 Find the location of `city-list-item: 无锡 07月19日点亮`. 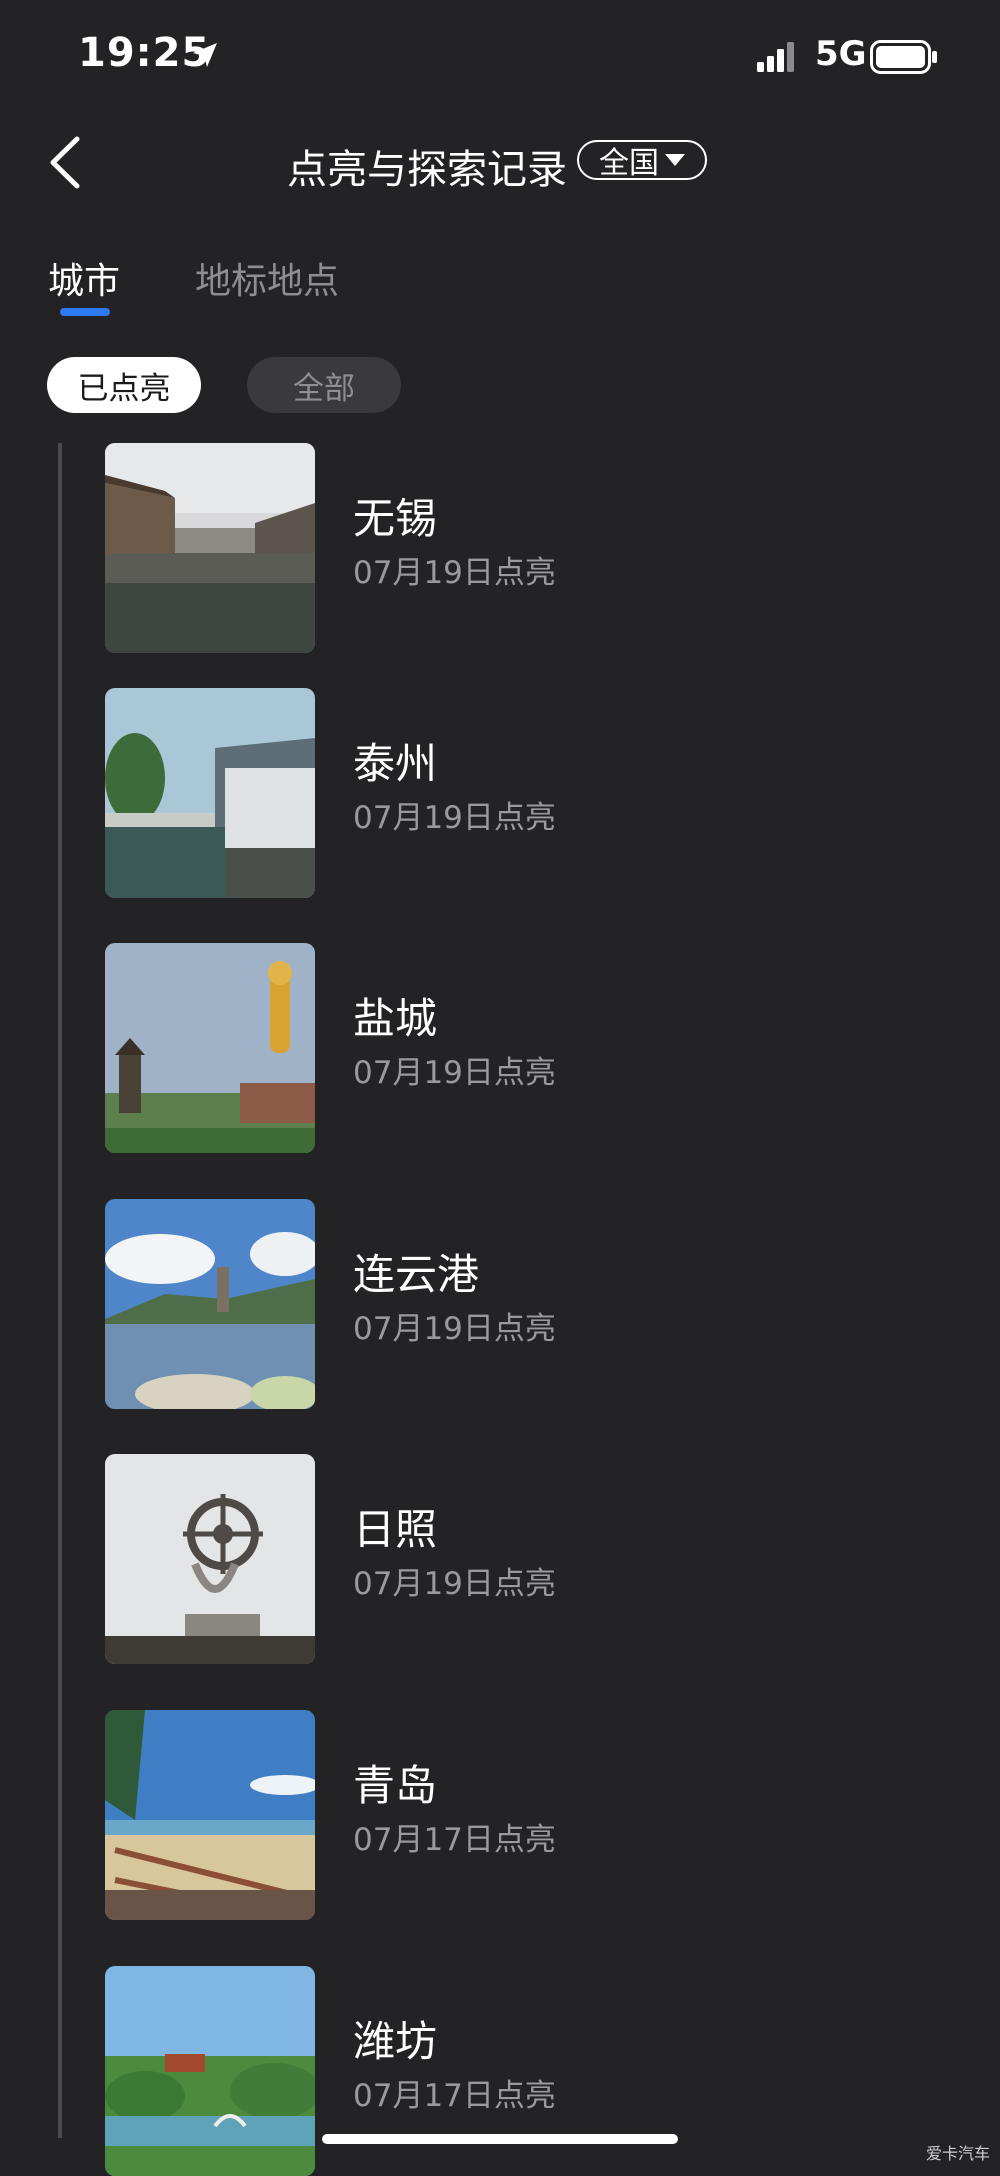

city-list-item: 无锡 07月19日点亮 is located at coordinates (525, 548).